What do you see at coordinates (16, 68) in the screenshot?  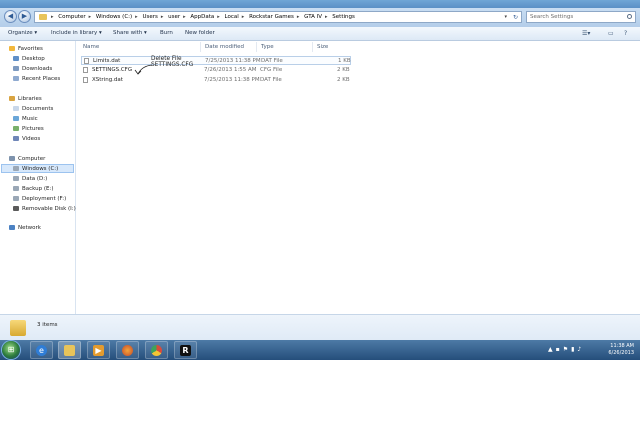 I see `downloads-icon` at bounding box center [16, 68].